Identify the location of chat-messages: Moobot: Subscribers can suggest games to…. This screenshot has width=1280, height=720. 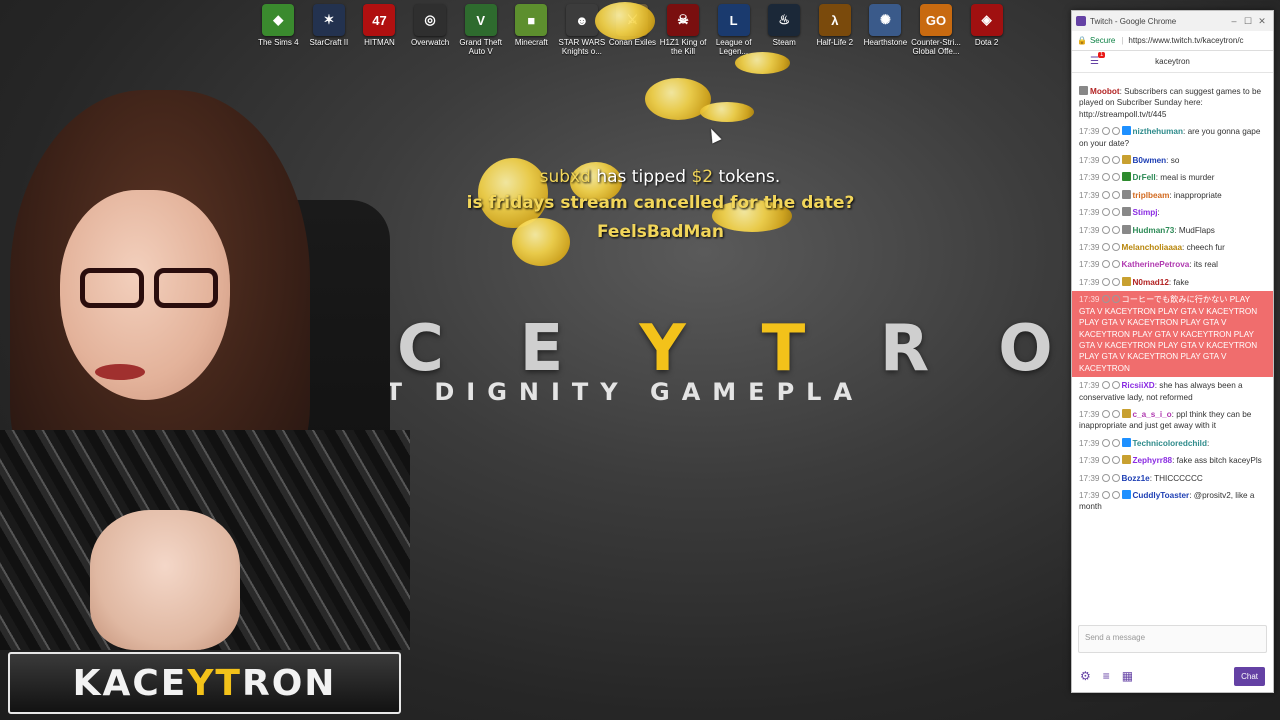
(1172, 350).